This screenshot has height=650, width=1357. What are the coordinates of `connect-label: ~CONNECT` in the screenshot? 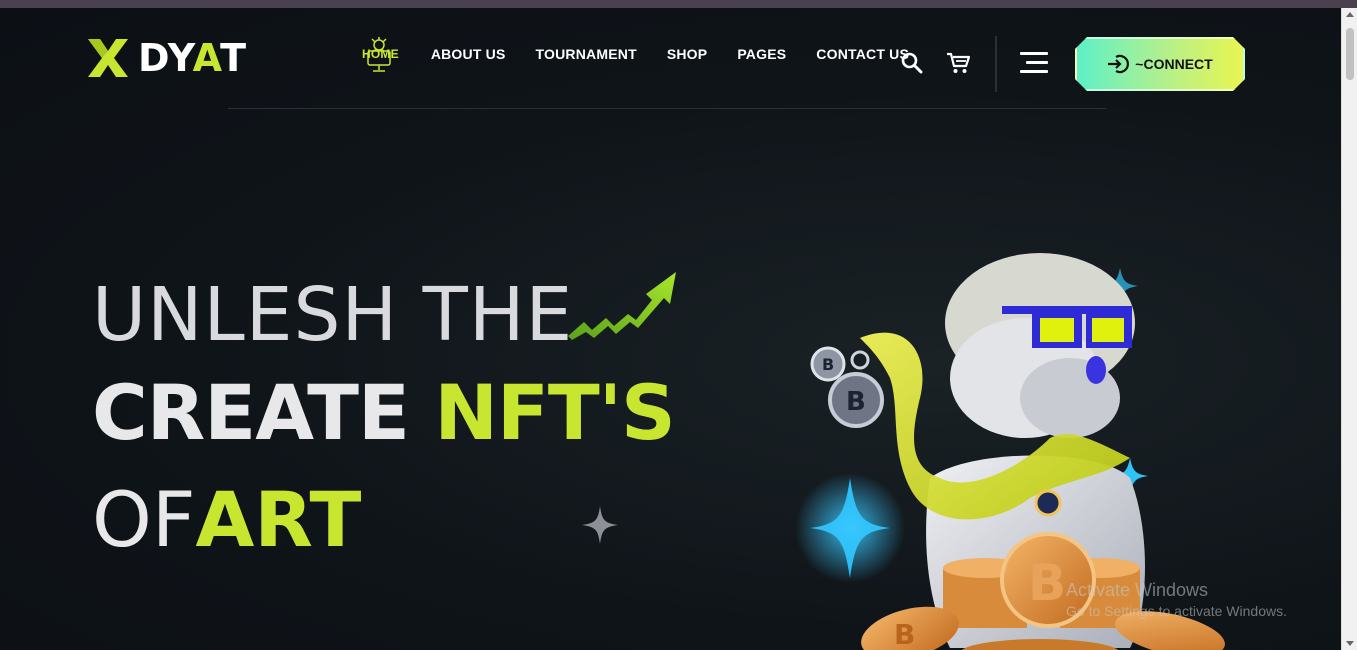 It's located at (1174, 64).